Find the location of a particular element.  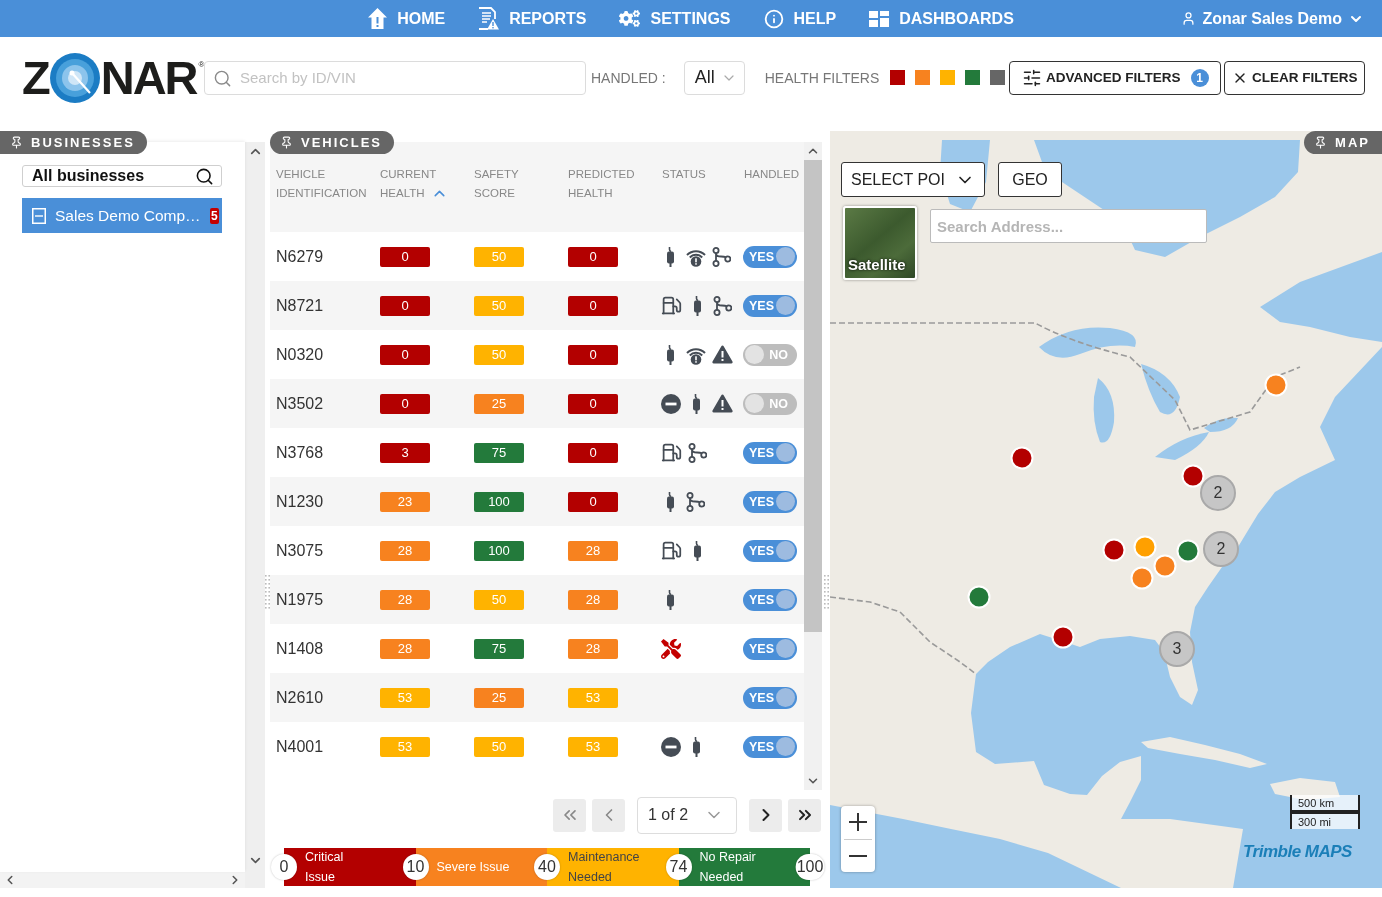

legend-label: No Repair Needed is located at coordinates (727, 867).